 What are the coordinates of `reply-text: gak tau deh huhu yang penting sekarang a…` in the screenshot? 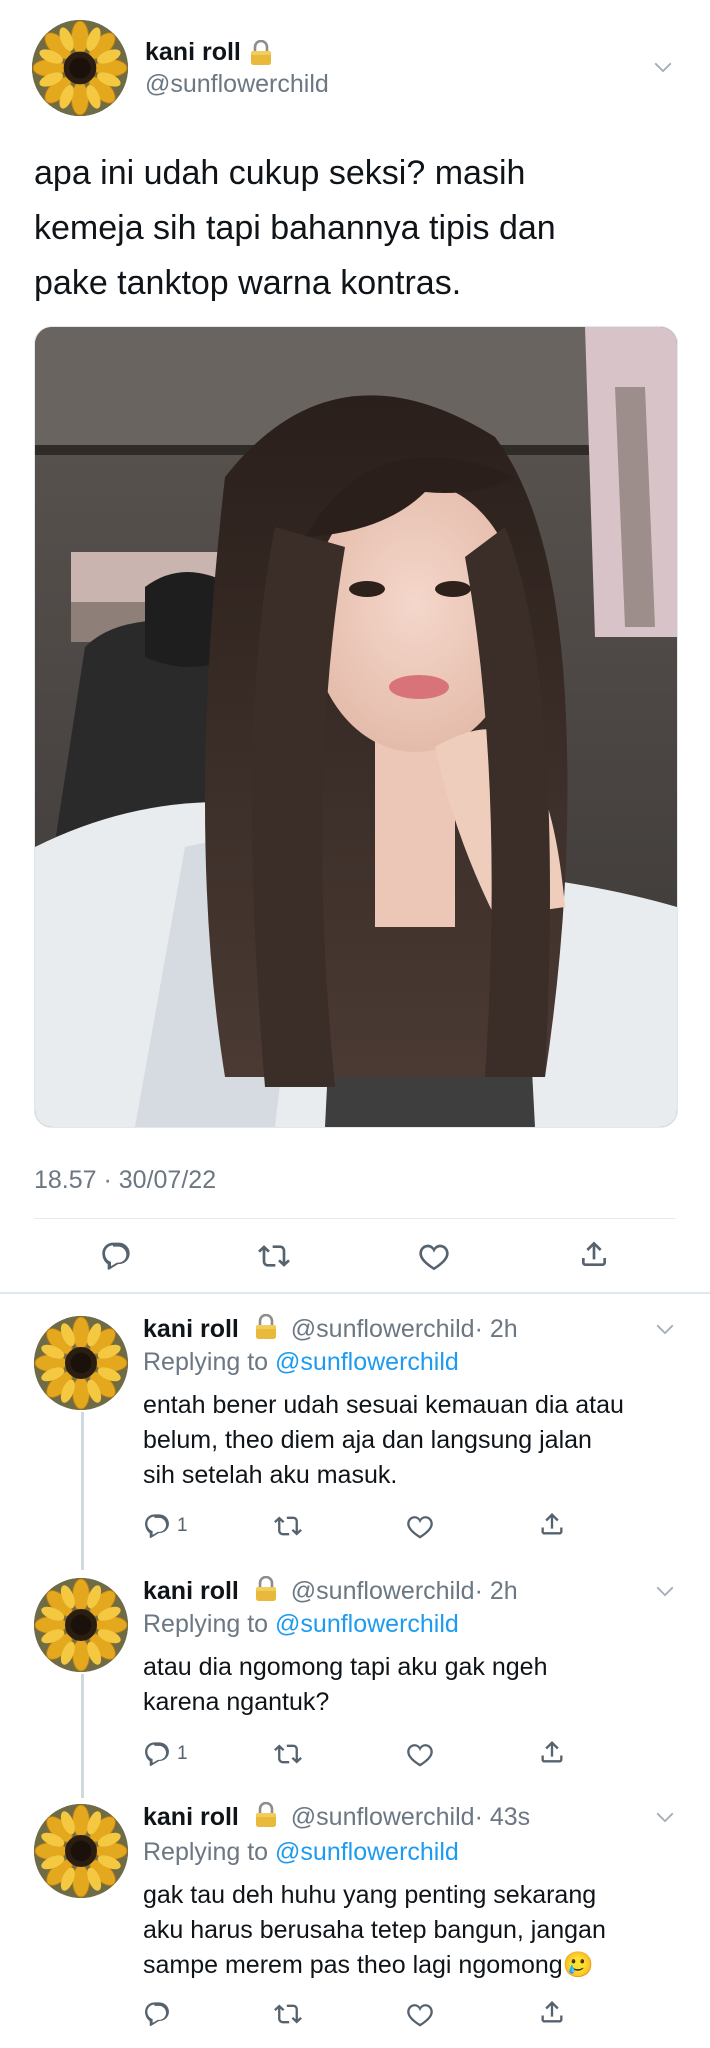 It's located at (374, 1930).